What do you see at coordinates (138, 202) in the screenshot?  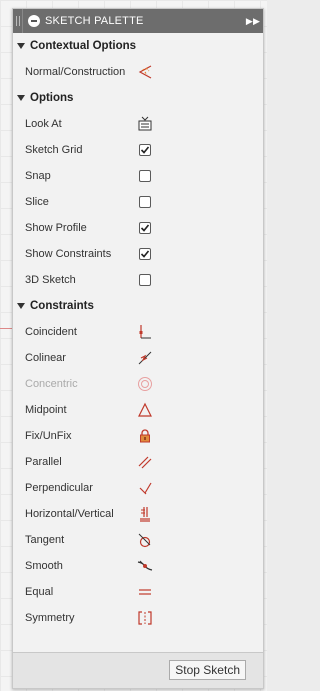 I see `row-slice: Slice` at bounding box center [138, 202].